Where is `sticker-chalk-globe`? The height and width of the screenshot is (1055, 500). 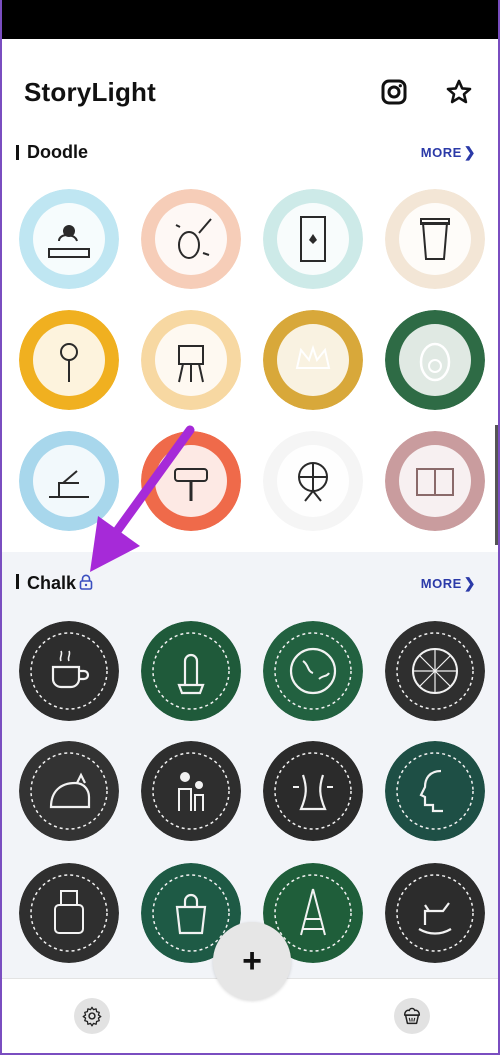 sticker-chalk-globe is located at coordinates (313, 671).